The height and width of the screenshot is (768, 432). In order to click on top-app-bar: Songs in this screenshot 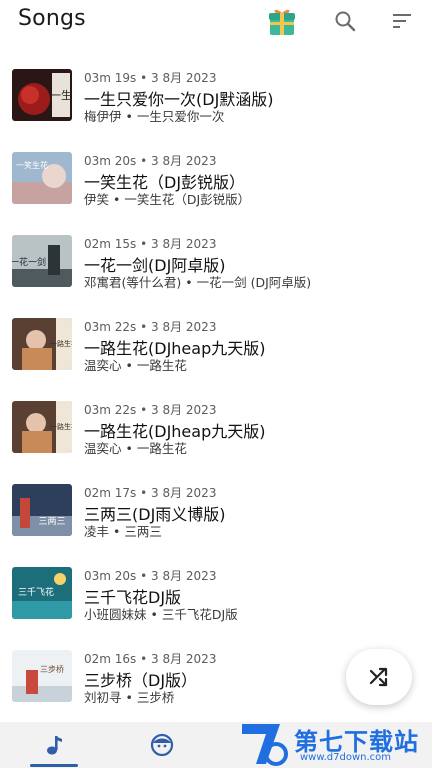, I will do `click(216, 22)`.